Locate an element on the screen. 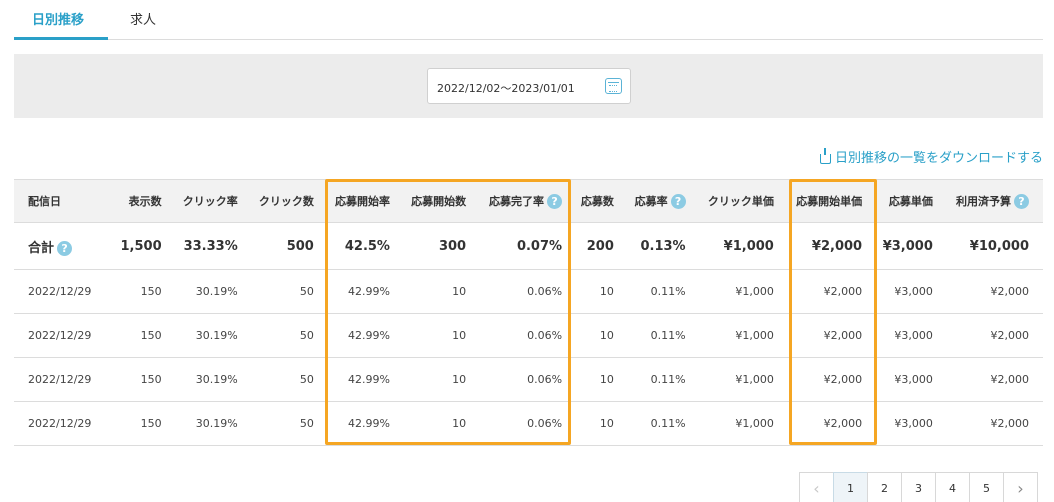 The width and height of the screenshot is (1054, 502). total-cell: ¥10,000 is located at coordinates (994, 246).